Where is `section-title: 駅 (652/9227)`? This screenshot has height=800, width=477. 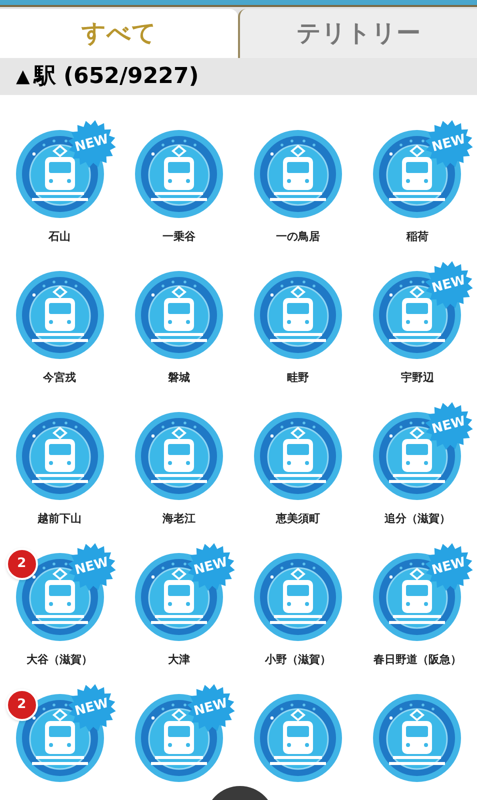 section-title: 駅 (652/9227) is located at coordinates (116, 76).